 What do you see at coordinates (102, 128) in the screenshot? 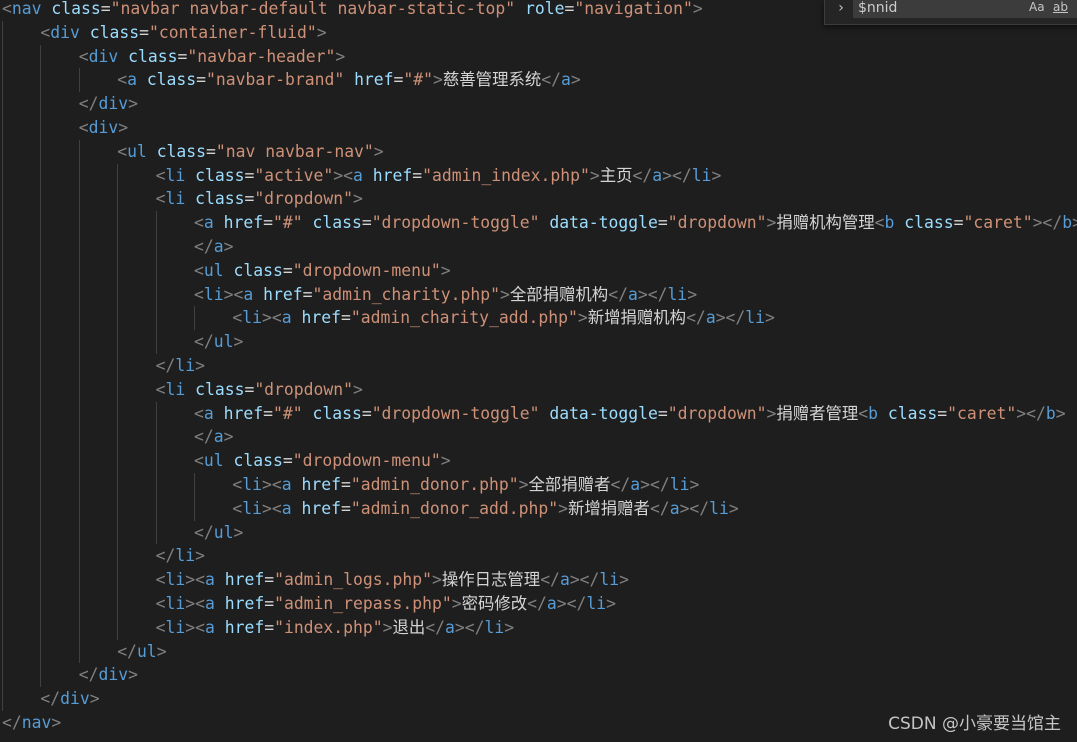
I see `code-line: <div>` at bounding box center [102, 128].